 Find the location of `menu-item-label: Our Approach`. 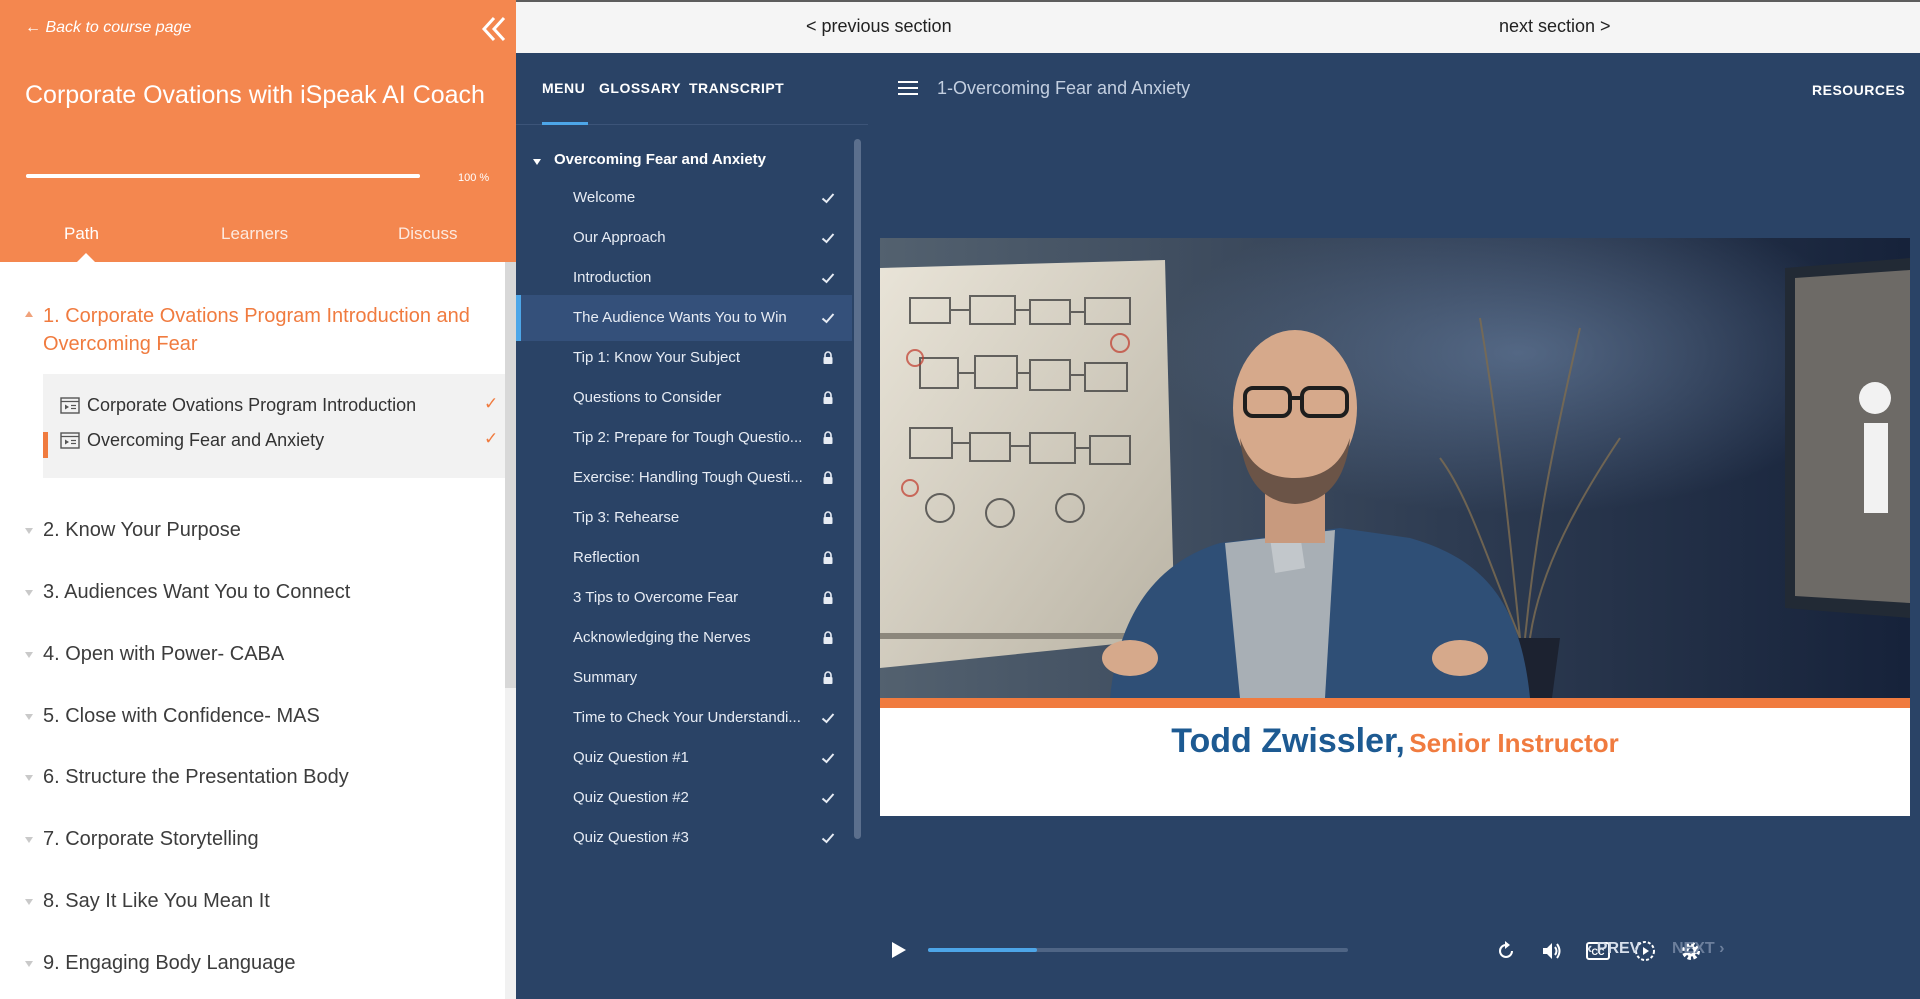

menu-item-label: Our Approach is located at coordinates (619, 237).